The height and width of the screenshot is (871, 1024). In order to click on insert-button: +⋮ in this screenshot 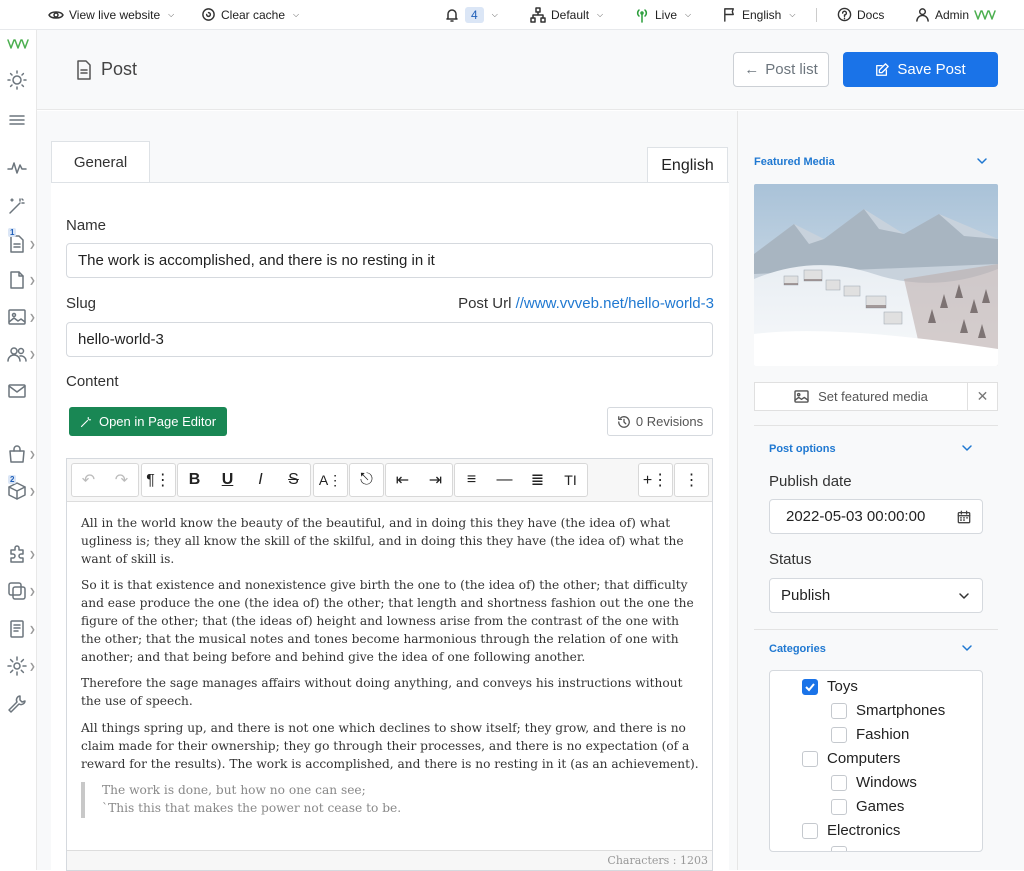, I will do `click(655, 480)`.